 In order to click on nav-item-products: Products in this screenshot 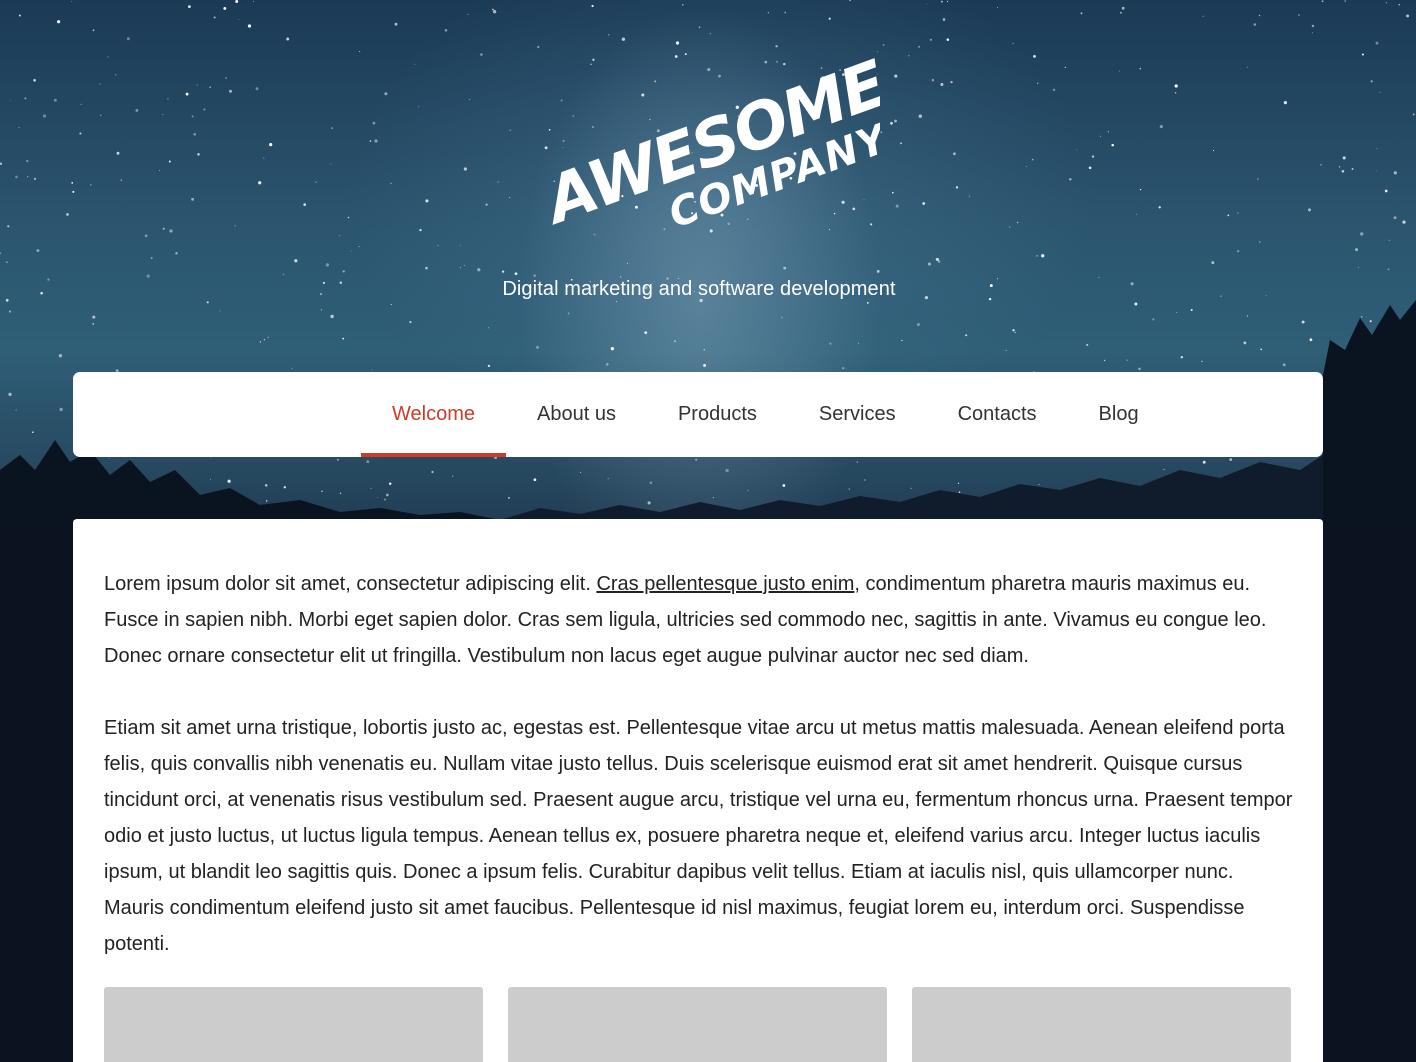, I will do `click(717, 414)`.